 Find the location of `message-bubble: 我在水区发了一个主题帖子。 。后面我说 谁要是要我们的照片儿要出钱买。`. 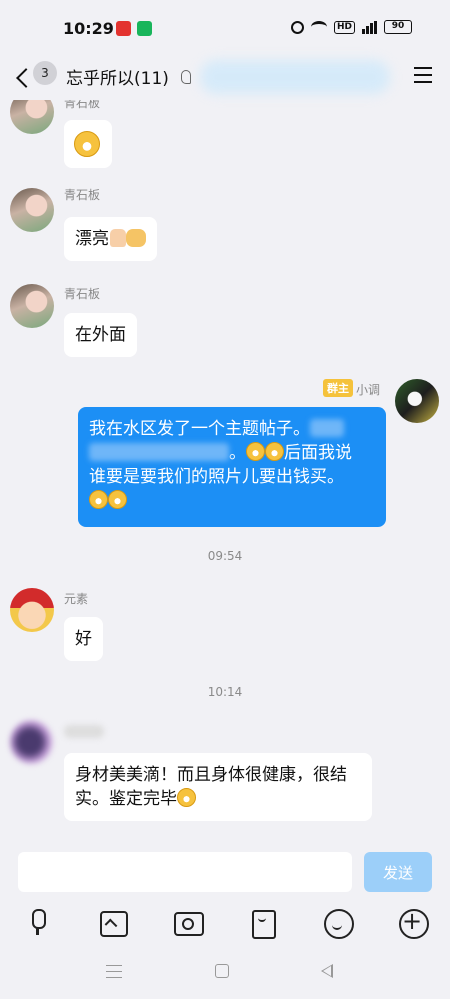

message-bubble: 我在水区发了一个主题帖子。 。后面我说 谁要是要我们的照片儿要出钱买。 is located at coordinates (232, 467).